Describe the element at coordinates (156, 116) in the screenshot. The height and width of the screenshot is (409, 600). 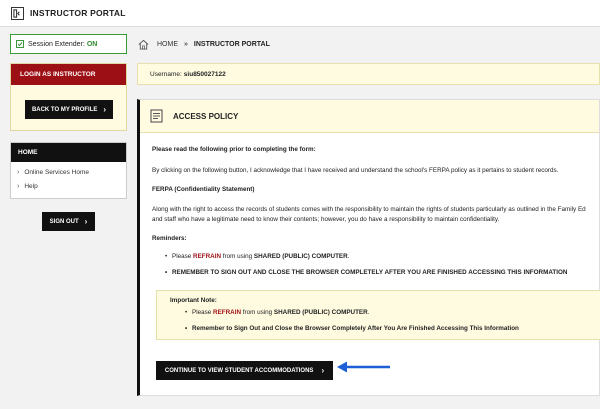
I see `document-icon` at that location.